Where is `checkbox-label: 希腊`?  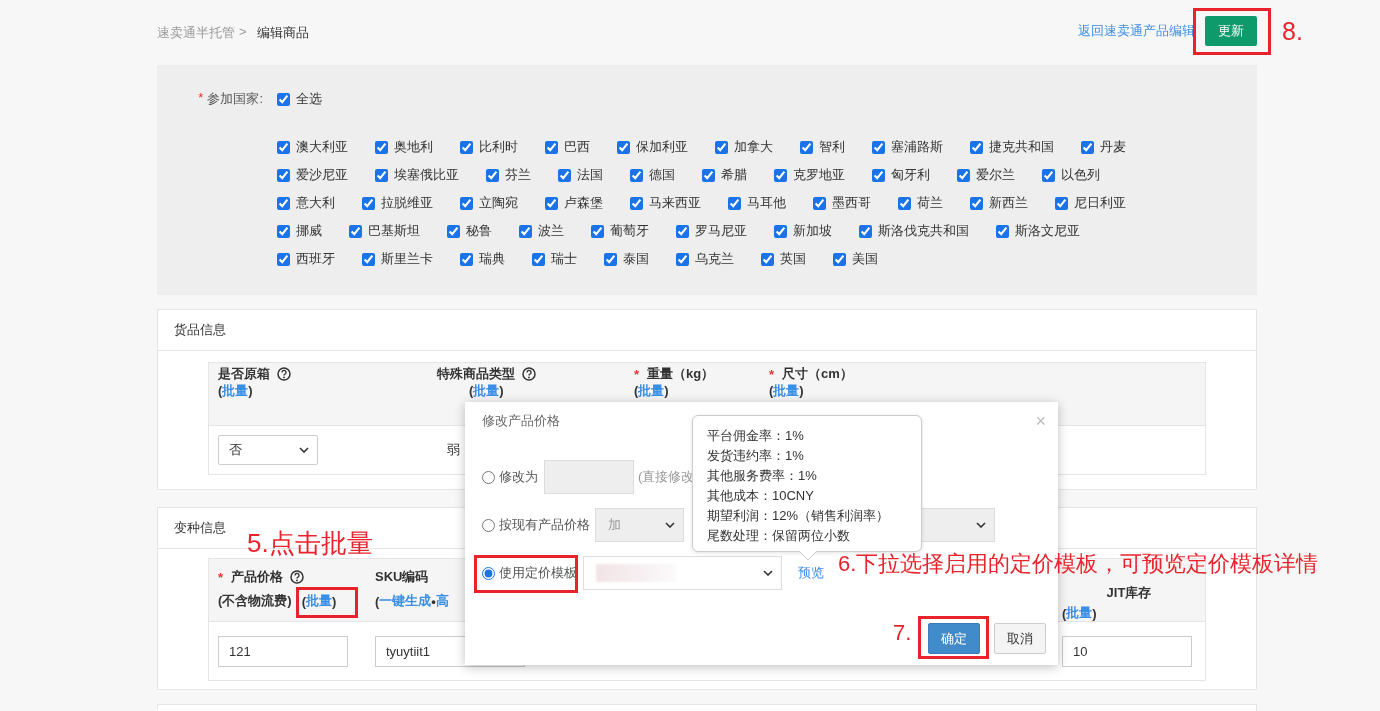 checkbox-label: 希腊 is located at coordinates (734, 175).